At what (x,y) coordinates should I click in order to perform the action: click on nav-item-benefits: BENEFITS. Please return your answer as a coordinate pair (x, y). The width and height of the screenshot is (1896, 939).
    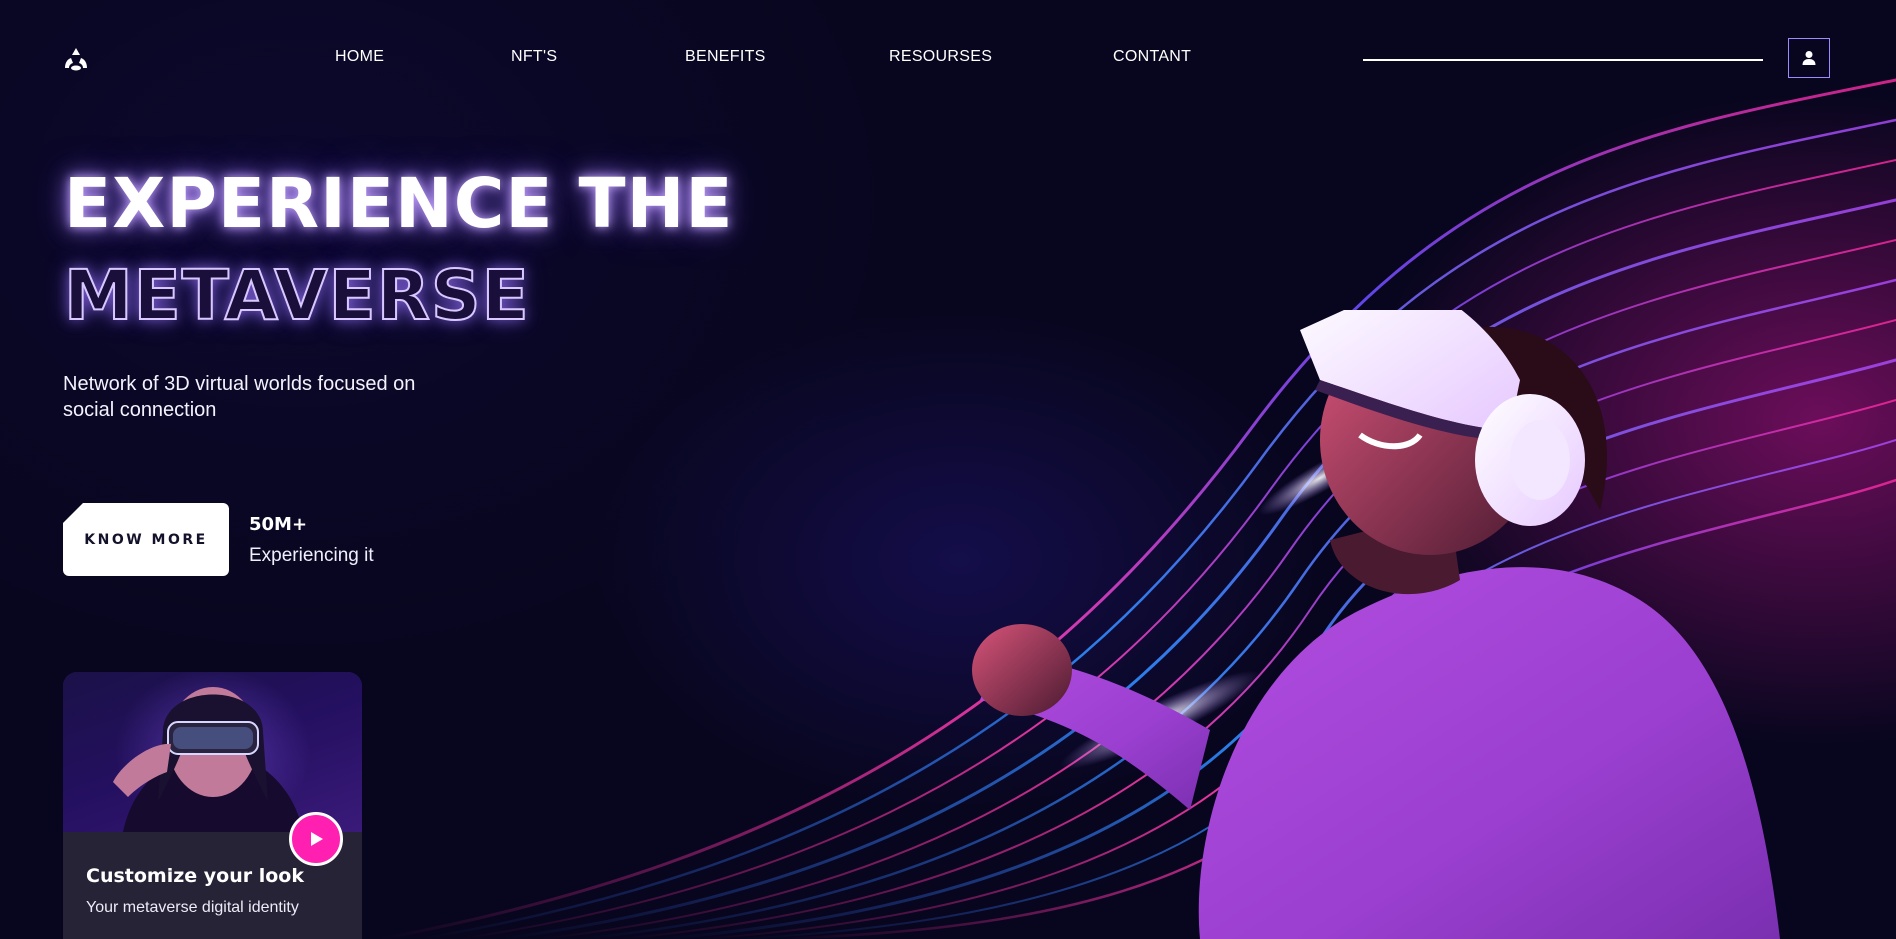
    Looking at the image, I should click on (725, 57).